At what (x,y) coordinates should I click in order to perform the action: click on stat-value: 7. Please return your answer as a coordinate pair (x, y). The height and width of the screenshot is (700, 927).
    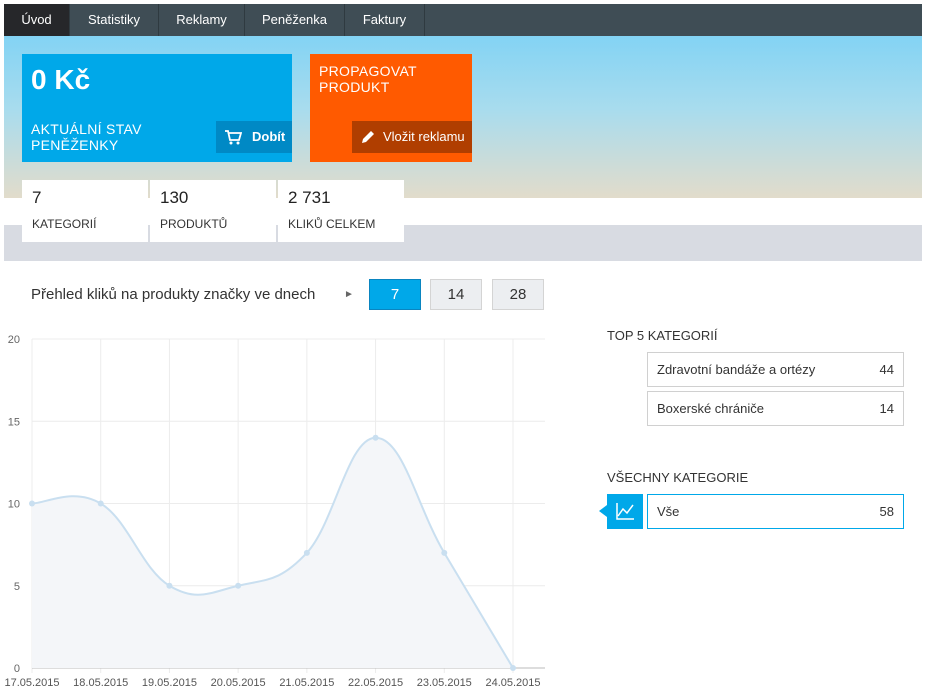
    Looking at the image, I should click on (37, 197).